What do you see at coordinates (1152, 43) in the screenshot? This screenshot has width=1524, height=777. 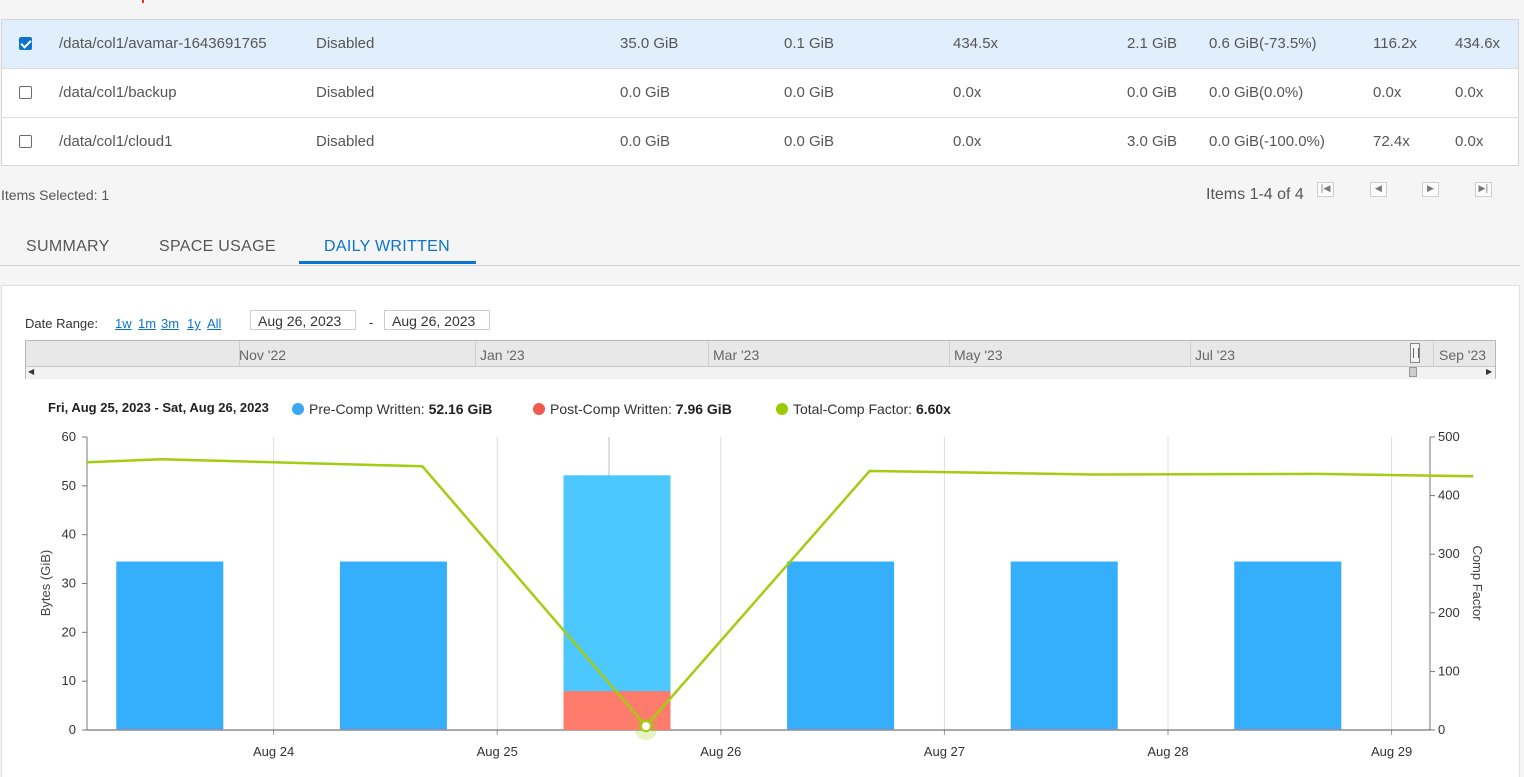 I see `cell-last24h: 2.1 GiB` at bounding box center [1152, 43].